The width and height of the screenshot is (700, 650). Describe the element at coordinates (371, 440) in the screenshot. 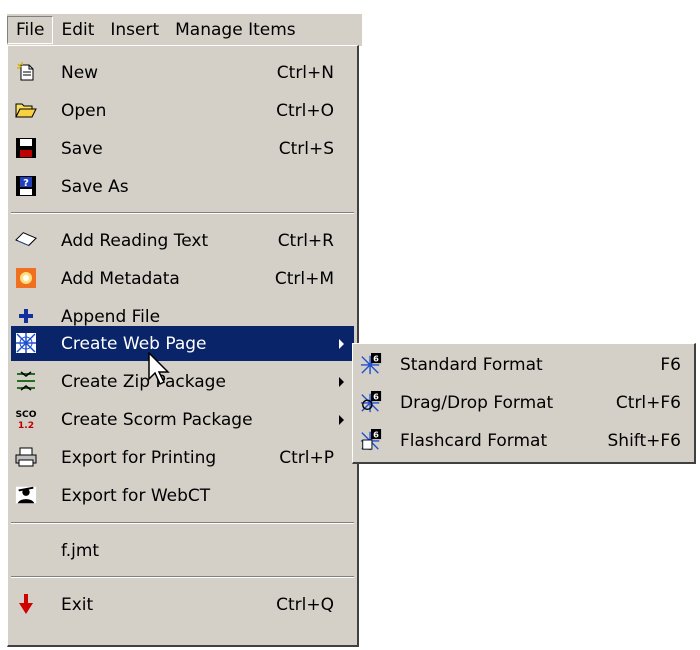

I see `hot-potatoes-6-flashcard-icon: 6` at that location.